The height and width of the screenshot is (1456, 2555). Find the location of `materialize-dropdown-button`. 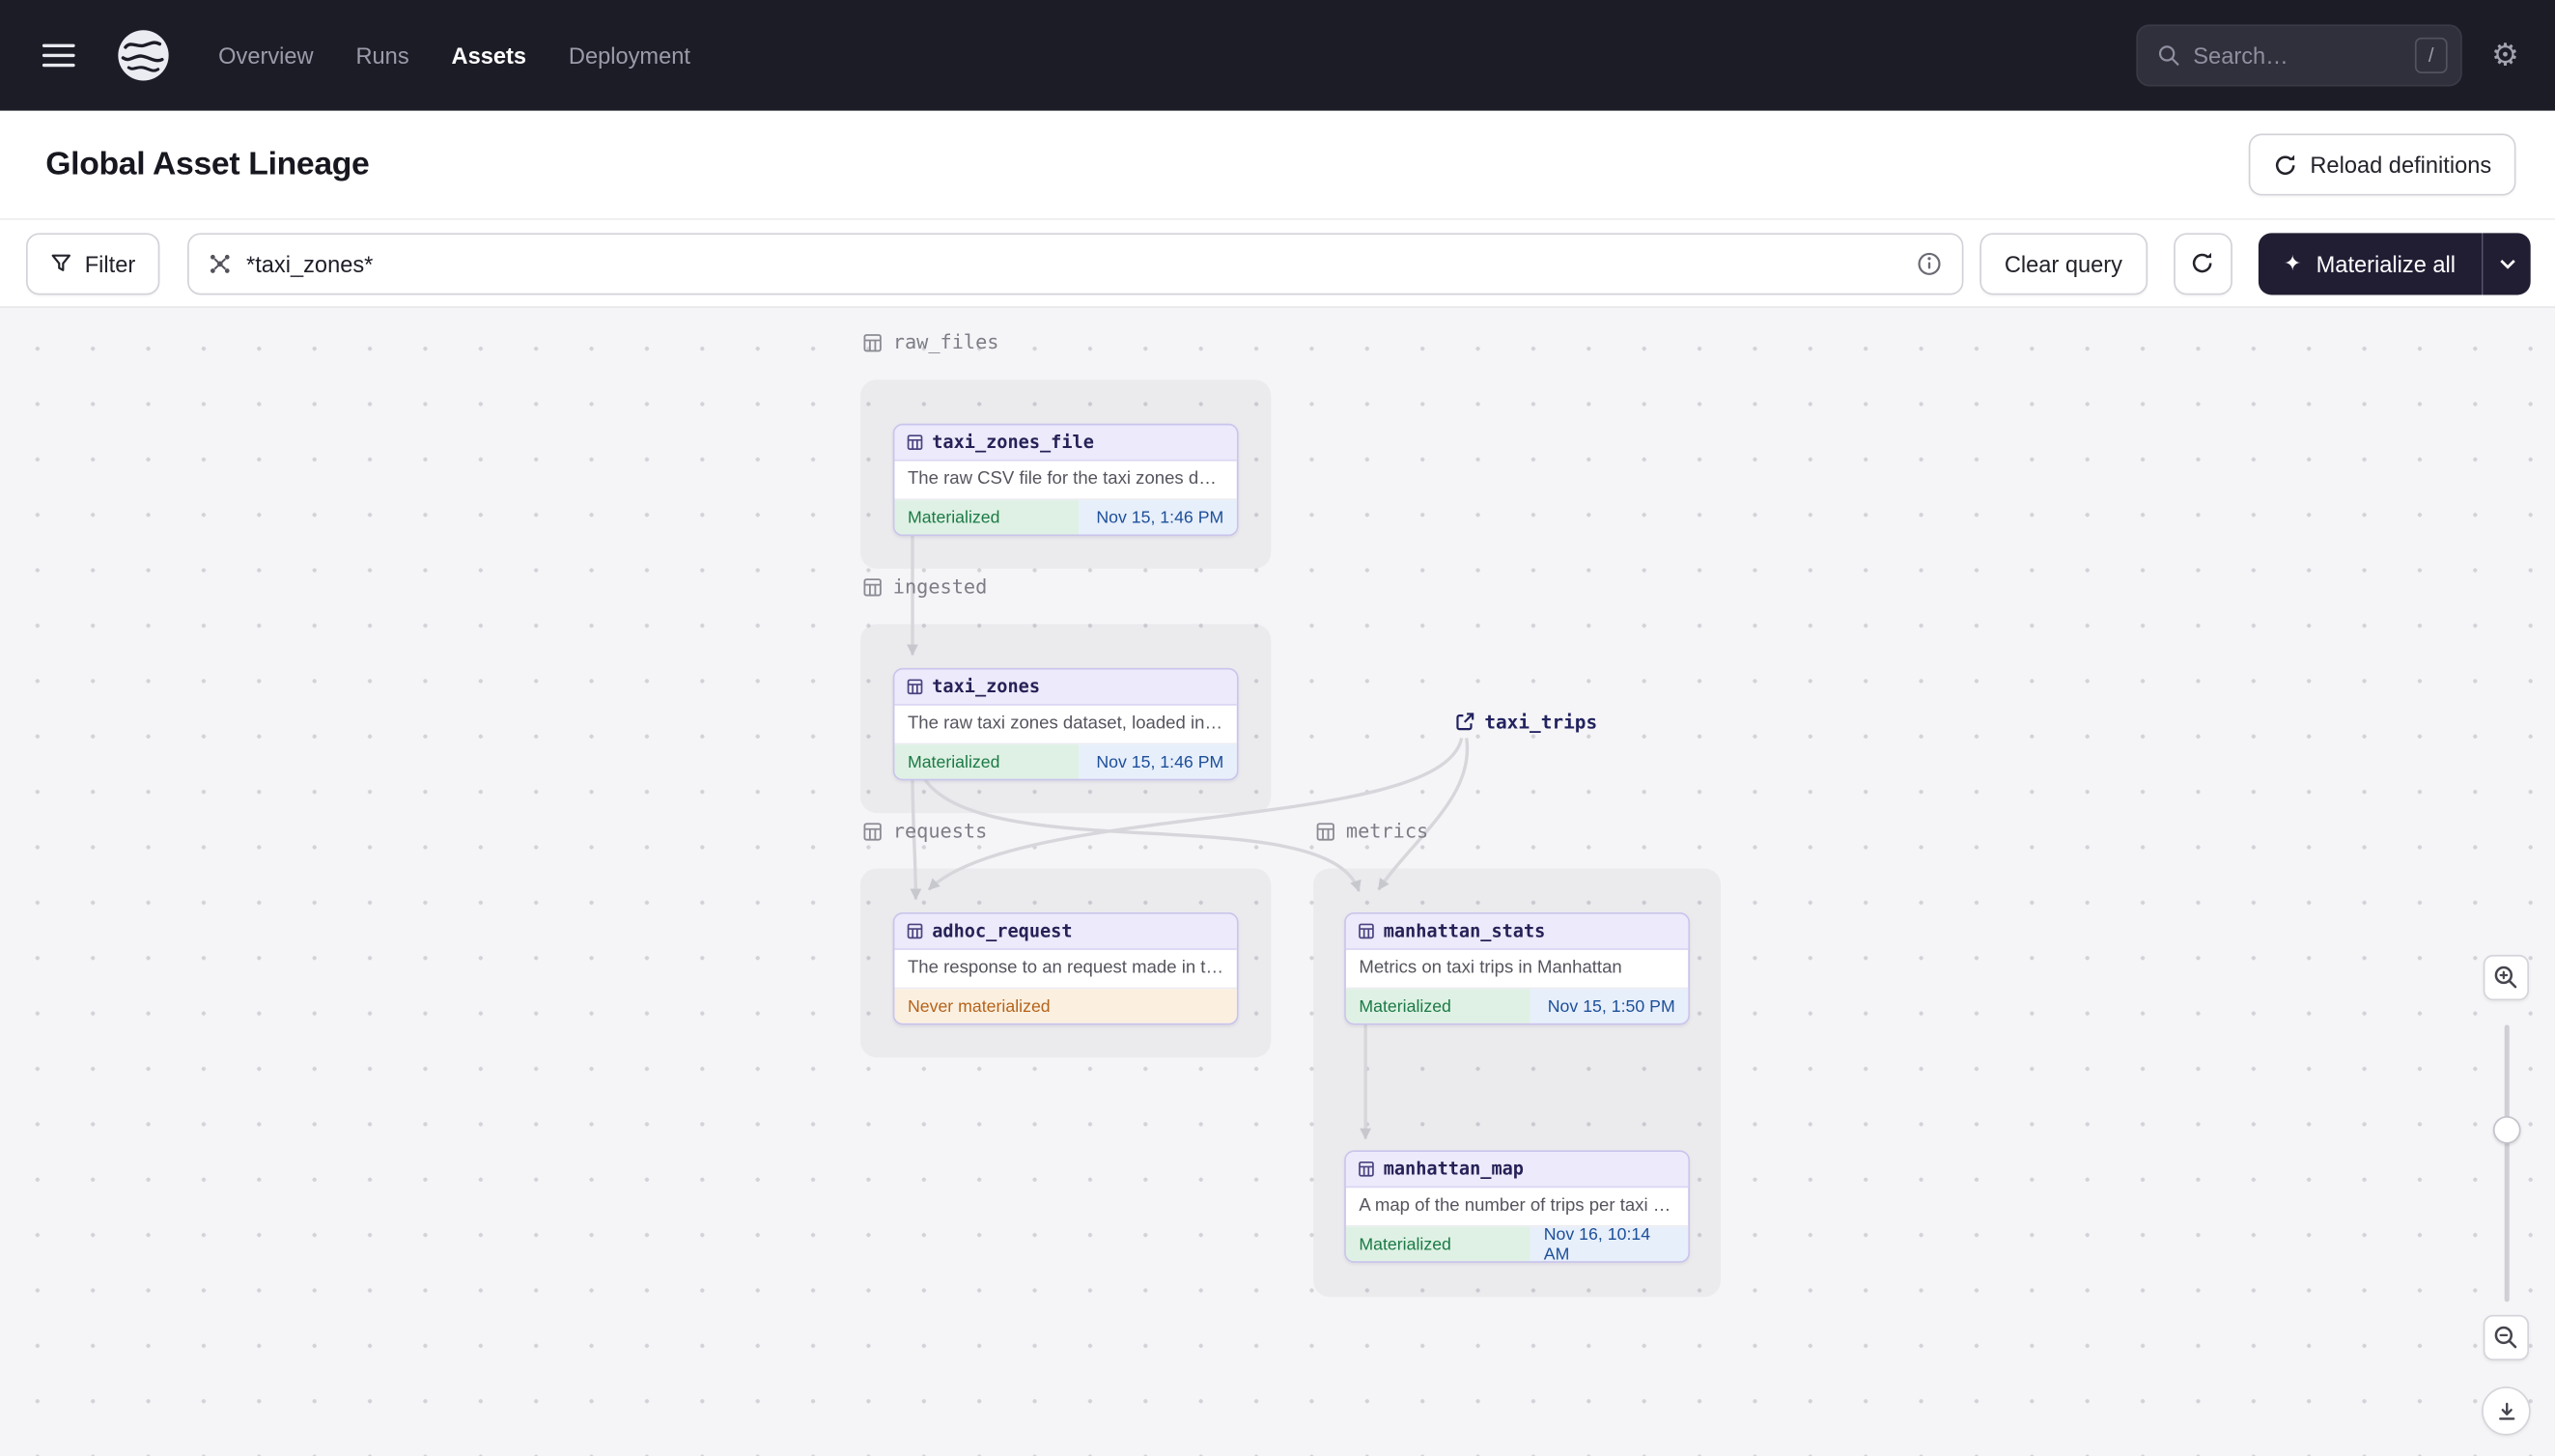

materialize-dropdown-button is located at coordinates (2506, 263).